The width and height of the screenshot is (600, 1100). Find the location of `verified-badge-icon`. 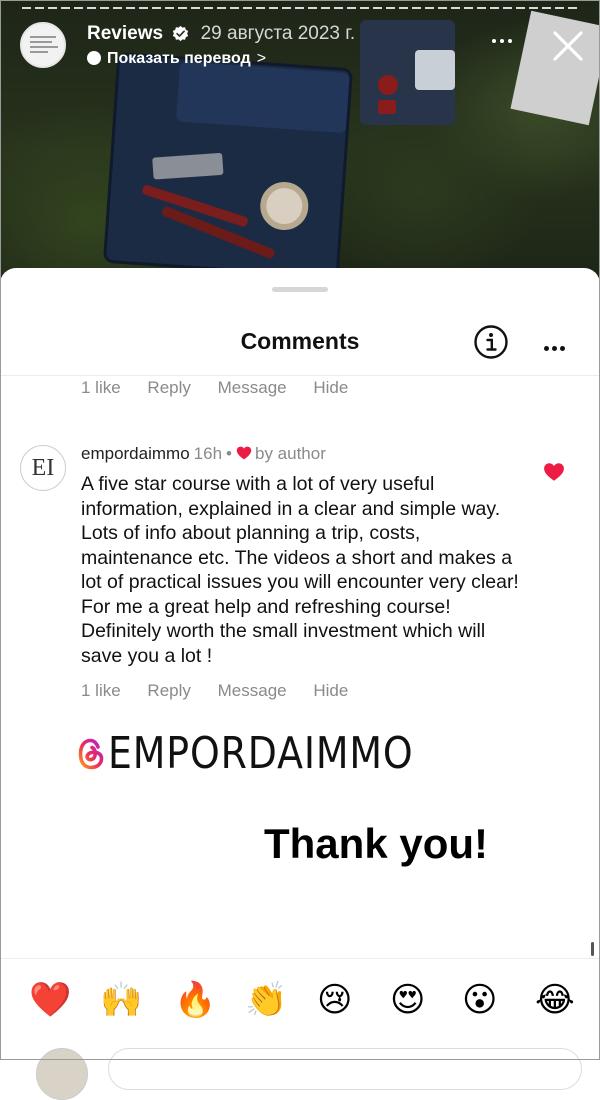

verified-badge-icon is located at coordinates (181, 34).